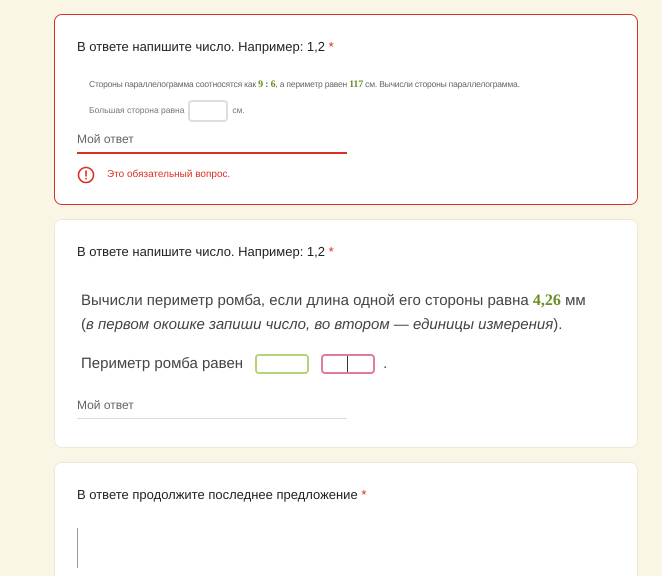 The image size is (662, 576). Describe the element at coordinates (385, 364) in the screenshot. I see `answer-suffix: .` at that location.